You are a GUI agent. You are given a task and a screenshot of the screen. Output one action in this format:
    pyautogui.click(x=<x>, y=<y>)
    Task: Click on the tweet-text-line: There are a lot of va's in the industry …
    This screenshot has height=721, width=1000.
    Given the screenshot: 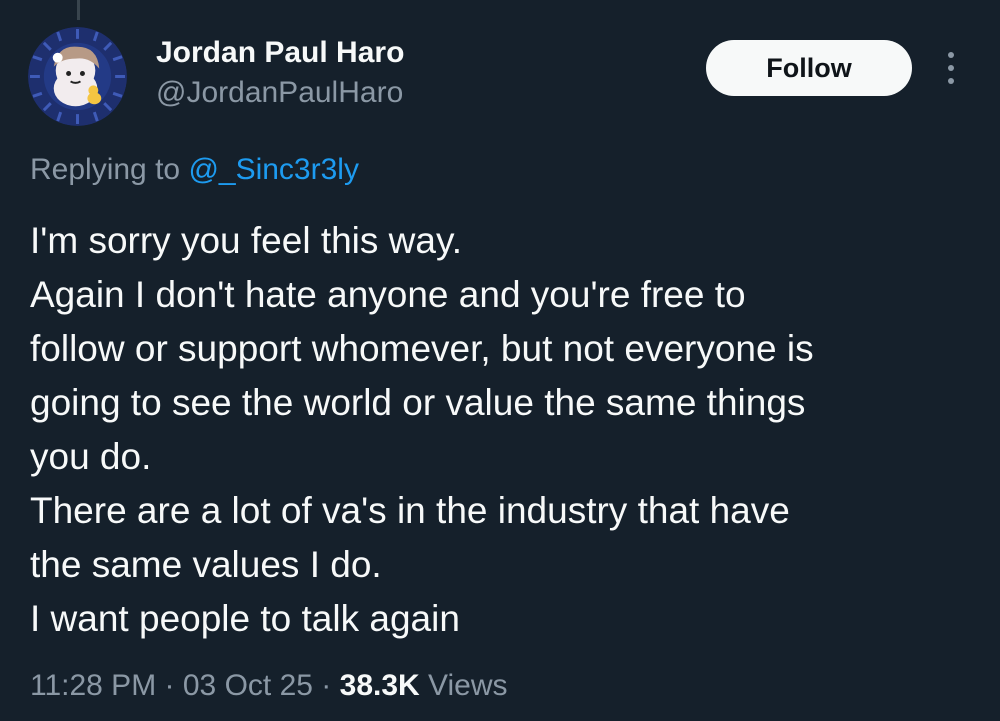 What is the action you would take?
    pyautogui.click(x=410, y=510)
    